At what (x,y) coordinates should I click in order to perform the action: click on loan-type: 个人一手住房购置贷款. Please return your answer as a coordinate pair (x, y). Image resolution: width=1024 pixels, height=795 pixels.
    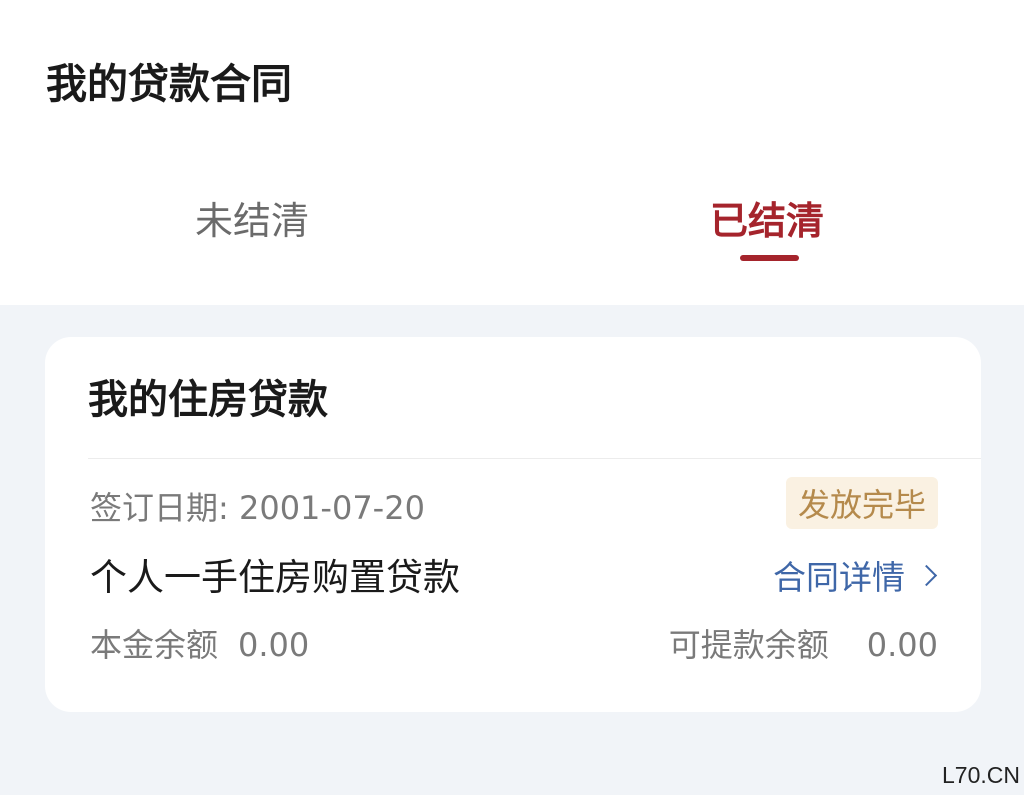
    Looking at the image, I should click on (275, 577).